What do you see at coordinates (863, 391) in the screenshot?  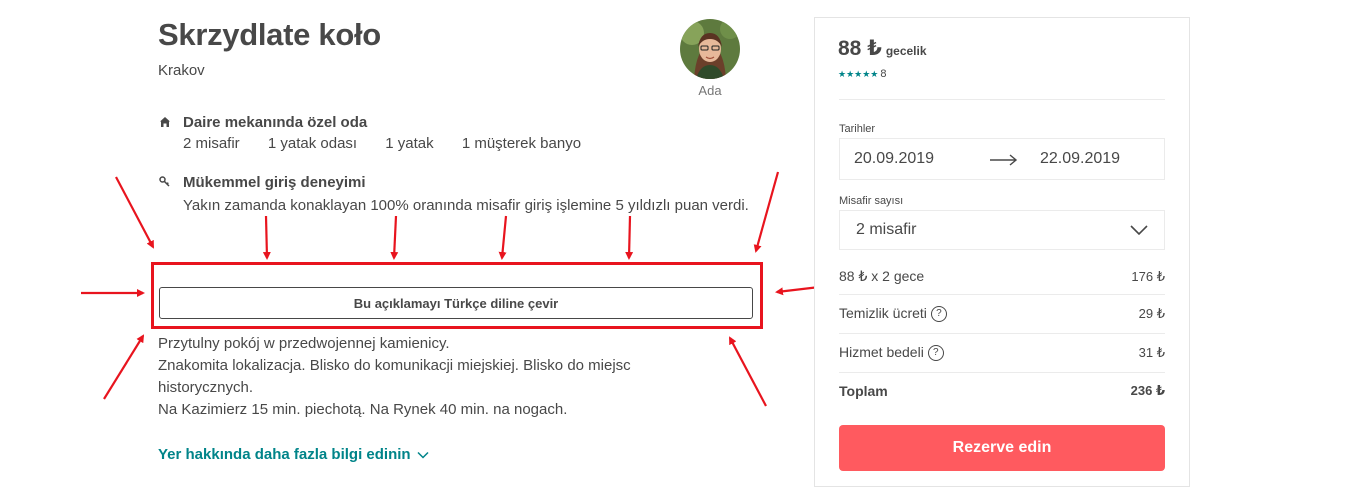 I see `total-label: Toplam` at bounding box center [863, 391].